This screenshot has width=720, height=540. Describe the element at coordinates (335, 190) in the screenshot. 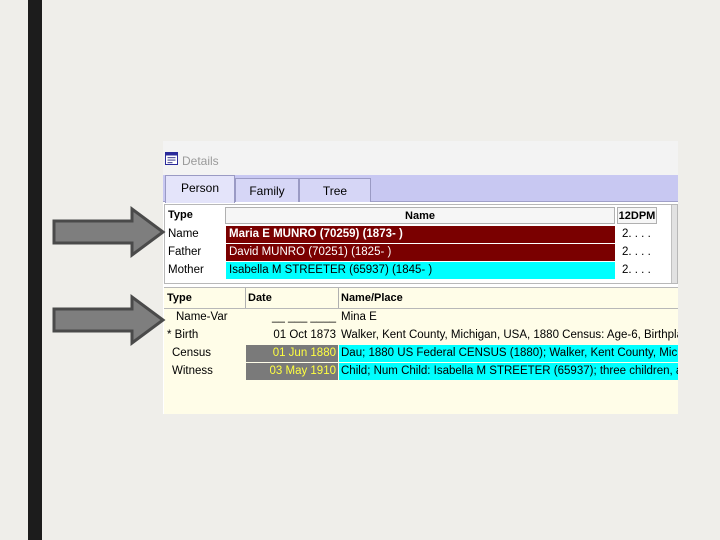

I see `tab-tree: Tree` at that location.